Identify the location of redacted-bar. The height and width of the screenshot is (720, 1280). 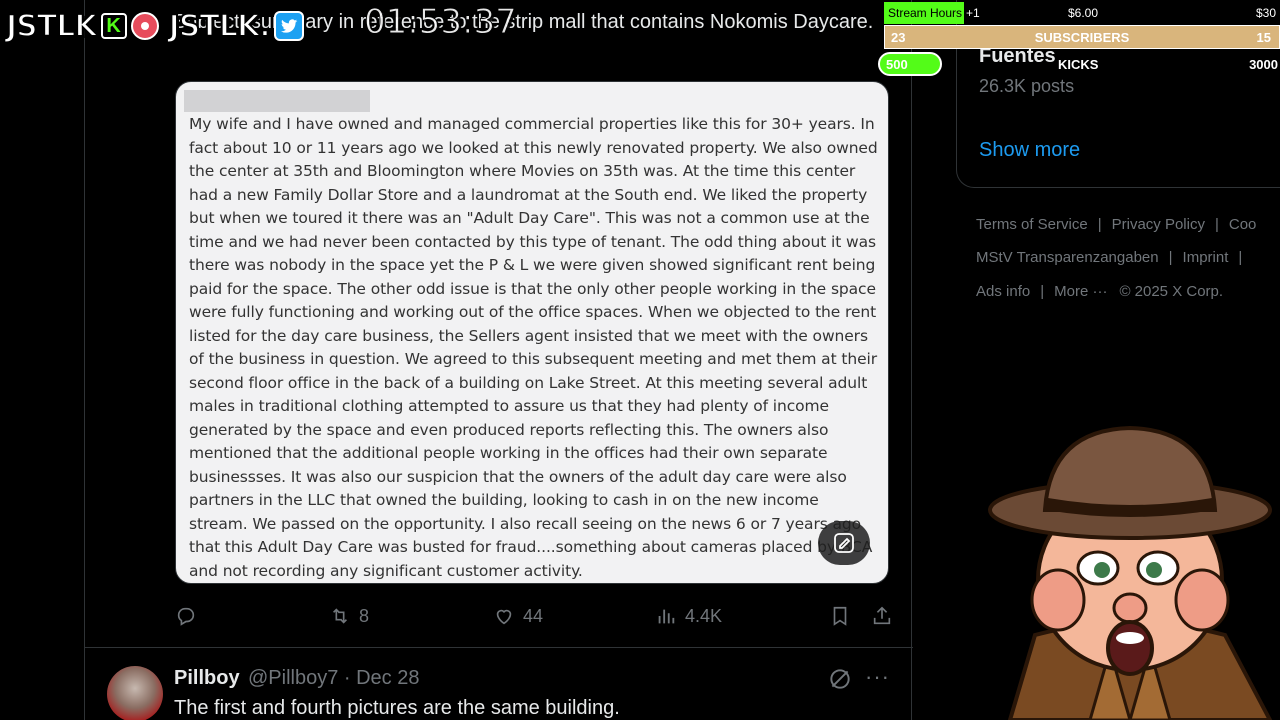
(277, 101).